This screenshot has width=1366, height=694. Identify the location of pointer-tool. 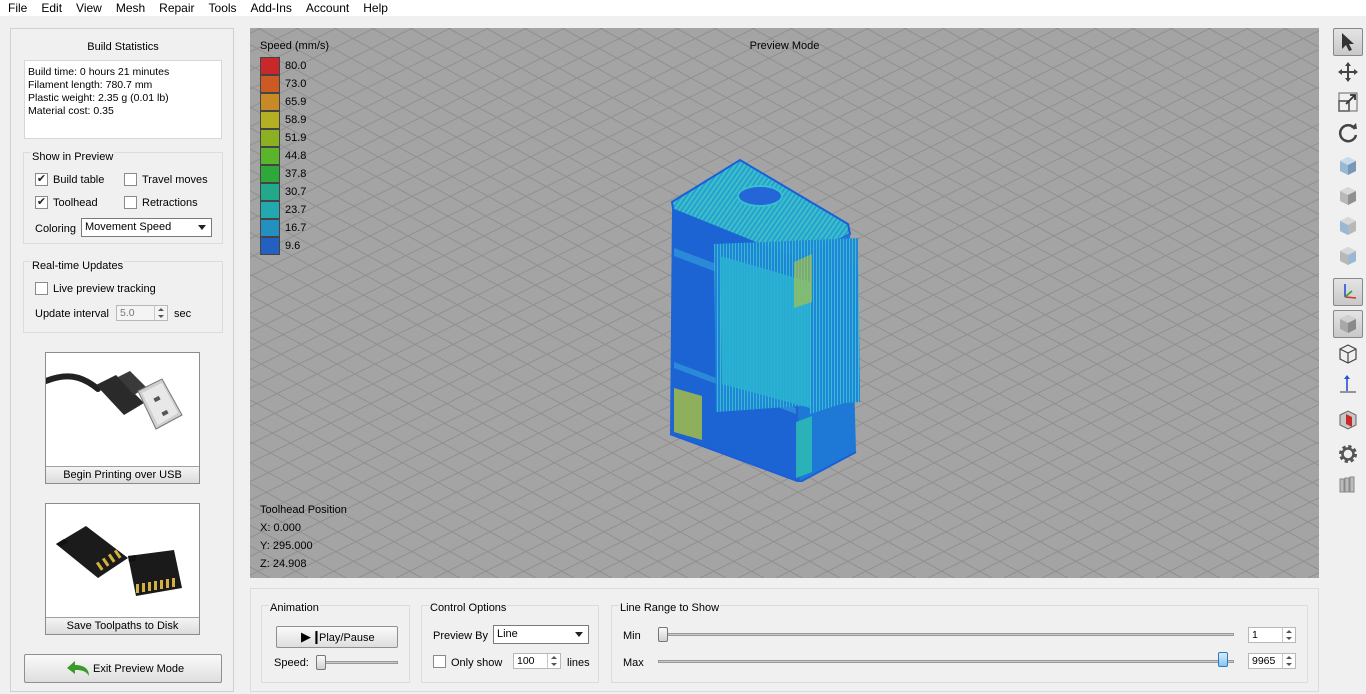
(1348, 42).